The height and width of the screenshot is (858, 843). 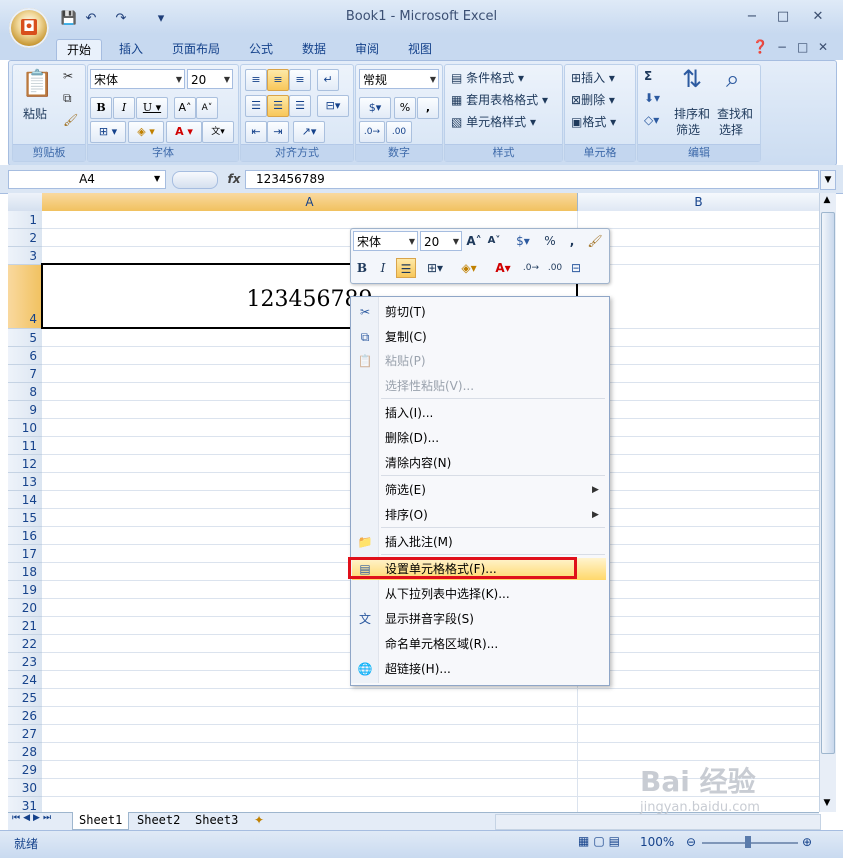 I want to click on number-format-combo: 常规 ▼, so click(x=399, y=79).